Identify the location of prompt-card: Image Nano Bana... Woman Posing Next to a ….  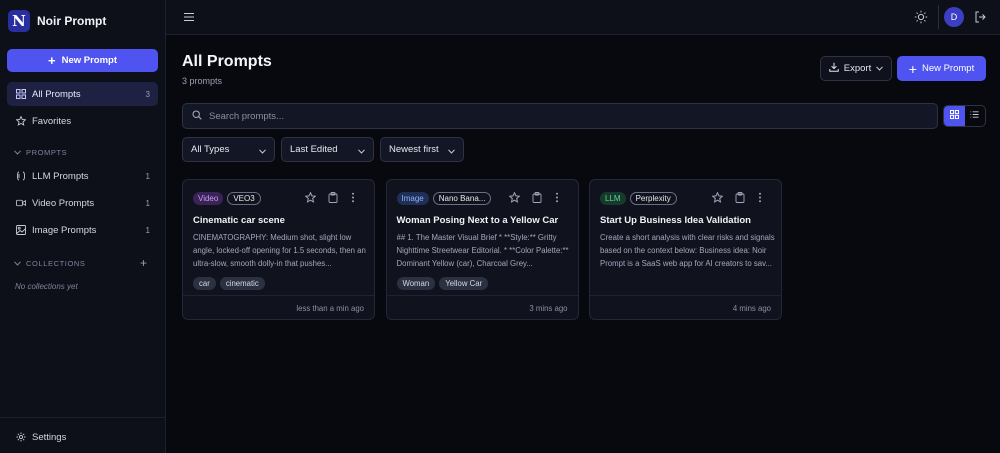
(482, 249).